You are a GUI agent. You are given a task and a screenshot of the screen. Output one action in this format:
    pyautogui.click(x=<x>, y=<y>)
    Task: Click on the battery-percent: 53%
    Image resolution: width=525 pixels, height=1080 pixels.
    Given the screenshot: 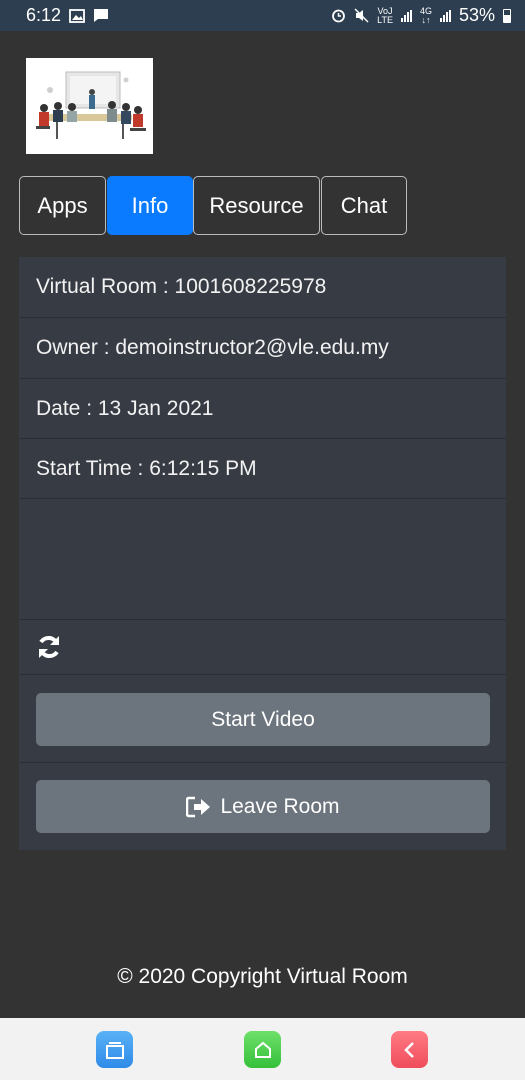 What is the action you would take?
    pyautogui.click(x=476, y=15)
    